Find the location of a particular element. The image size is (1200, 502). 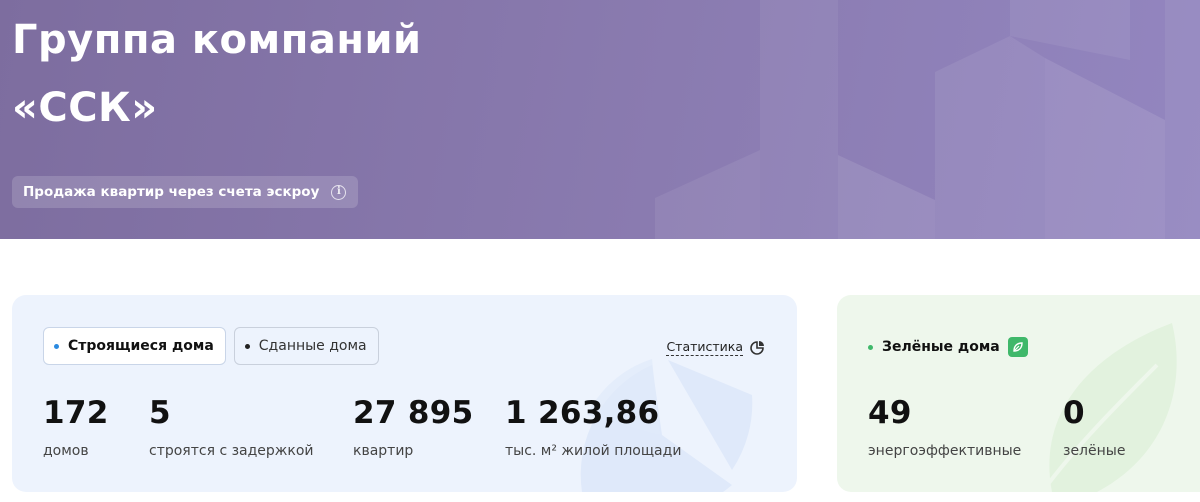

metric-living-area: 1 263,86 тыс. м² жилой площади is located at coordinates (593, 426).